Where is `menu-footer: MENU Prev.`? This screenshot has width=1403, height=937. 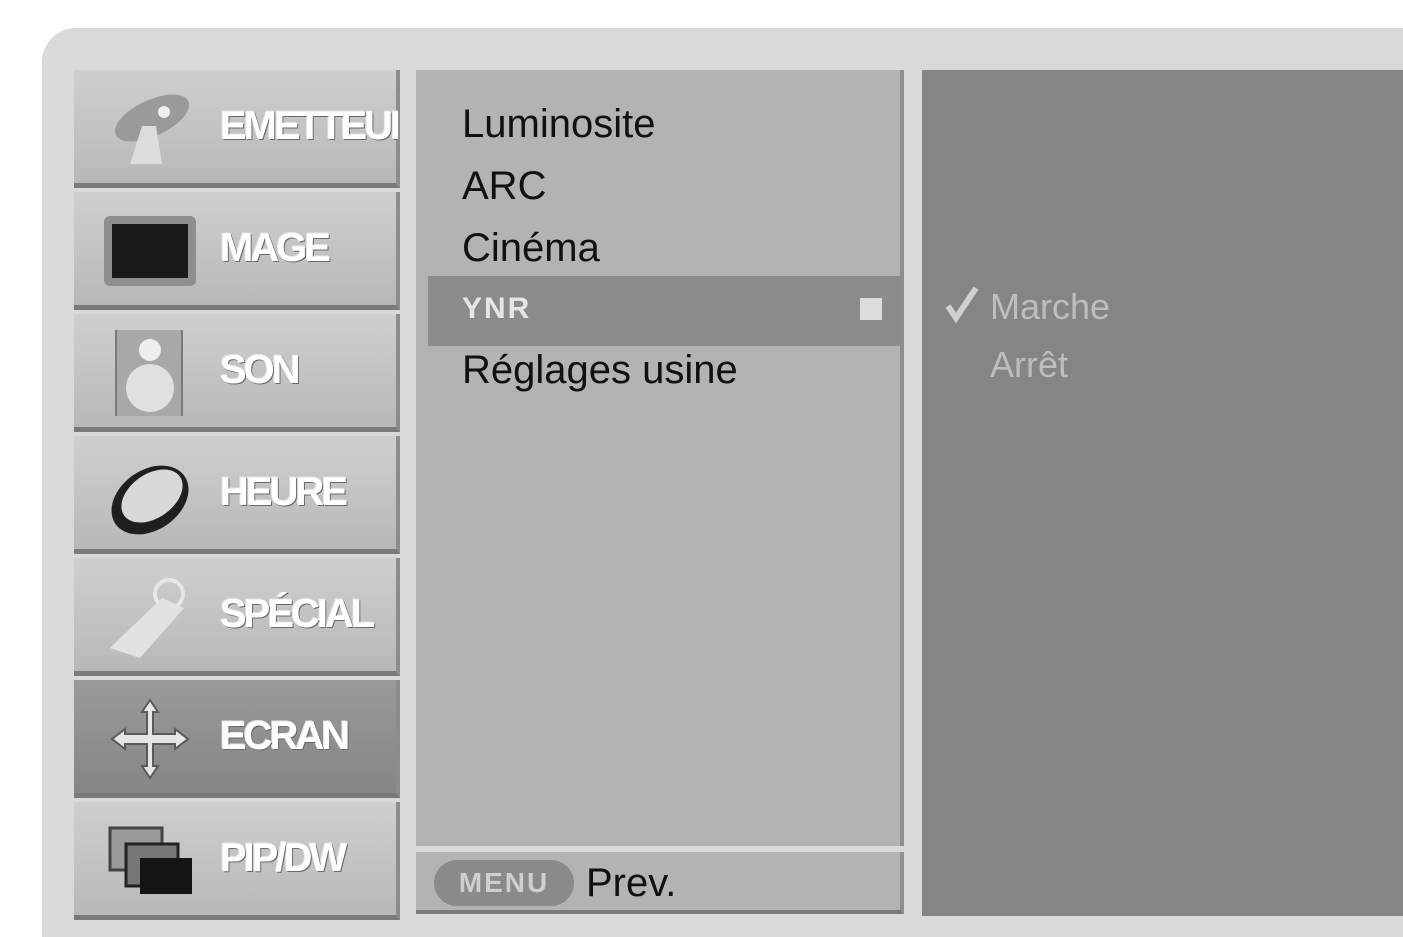 menu-footer: MENU Prev. is located at coordinates (660, 883).